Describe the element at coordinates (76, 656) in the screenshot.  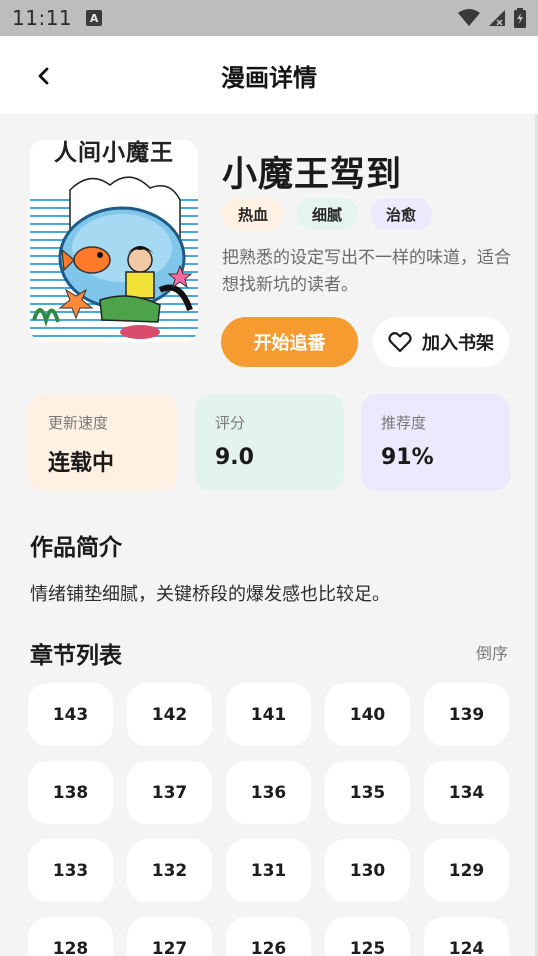
I see `chapter-list-heading: 章节列表` at that location.